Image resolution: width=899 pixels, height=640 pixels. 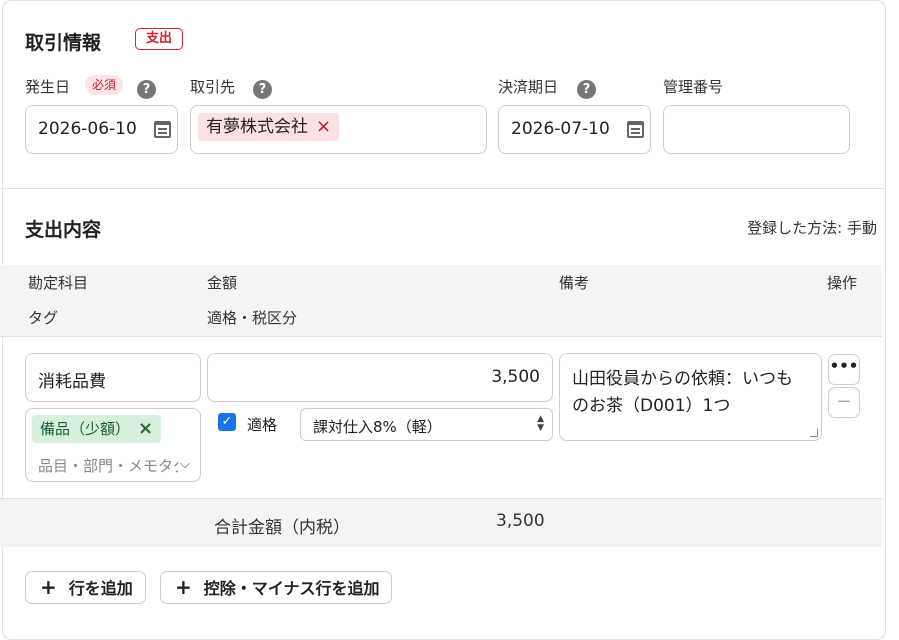 I want to click on registration-method: 登録した方法: 手動, so click(x=812, y=228).